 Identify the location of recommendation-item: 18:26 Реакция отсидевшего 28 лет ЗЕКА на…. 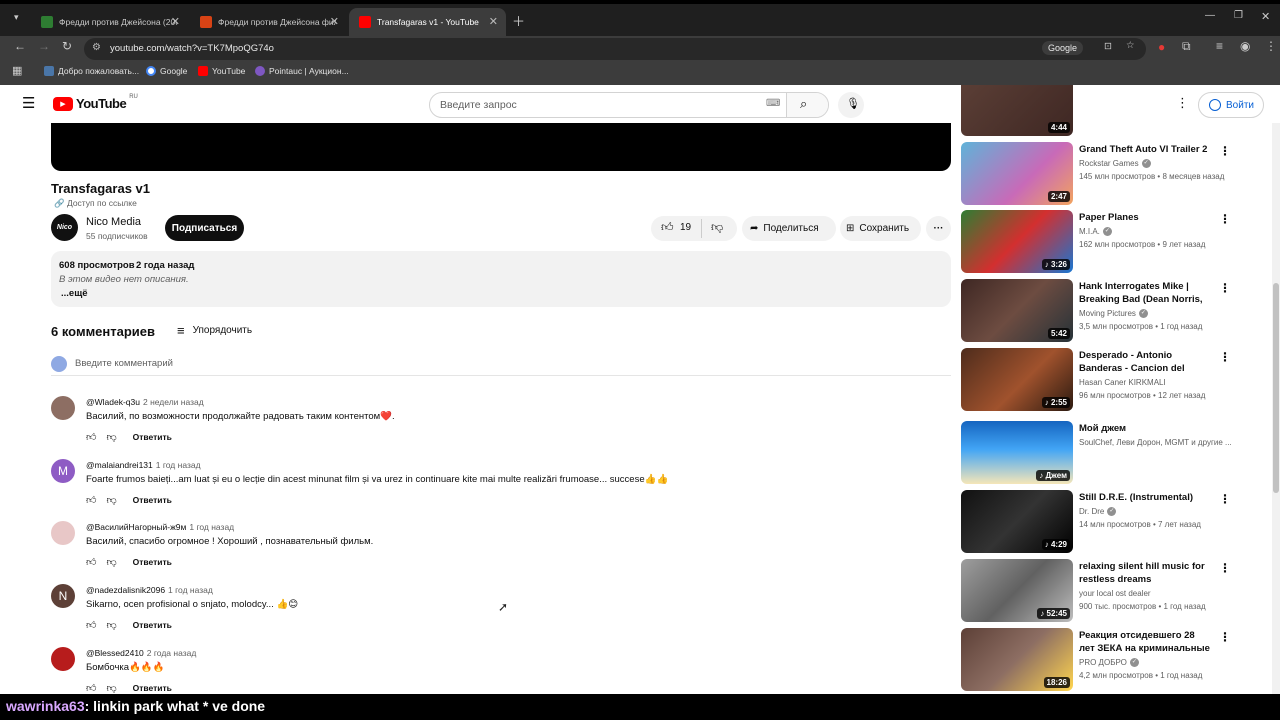
(1101, 660).